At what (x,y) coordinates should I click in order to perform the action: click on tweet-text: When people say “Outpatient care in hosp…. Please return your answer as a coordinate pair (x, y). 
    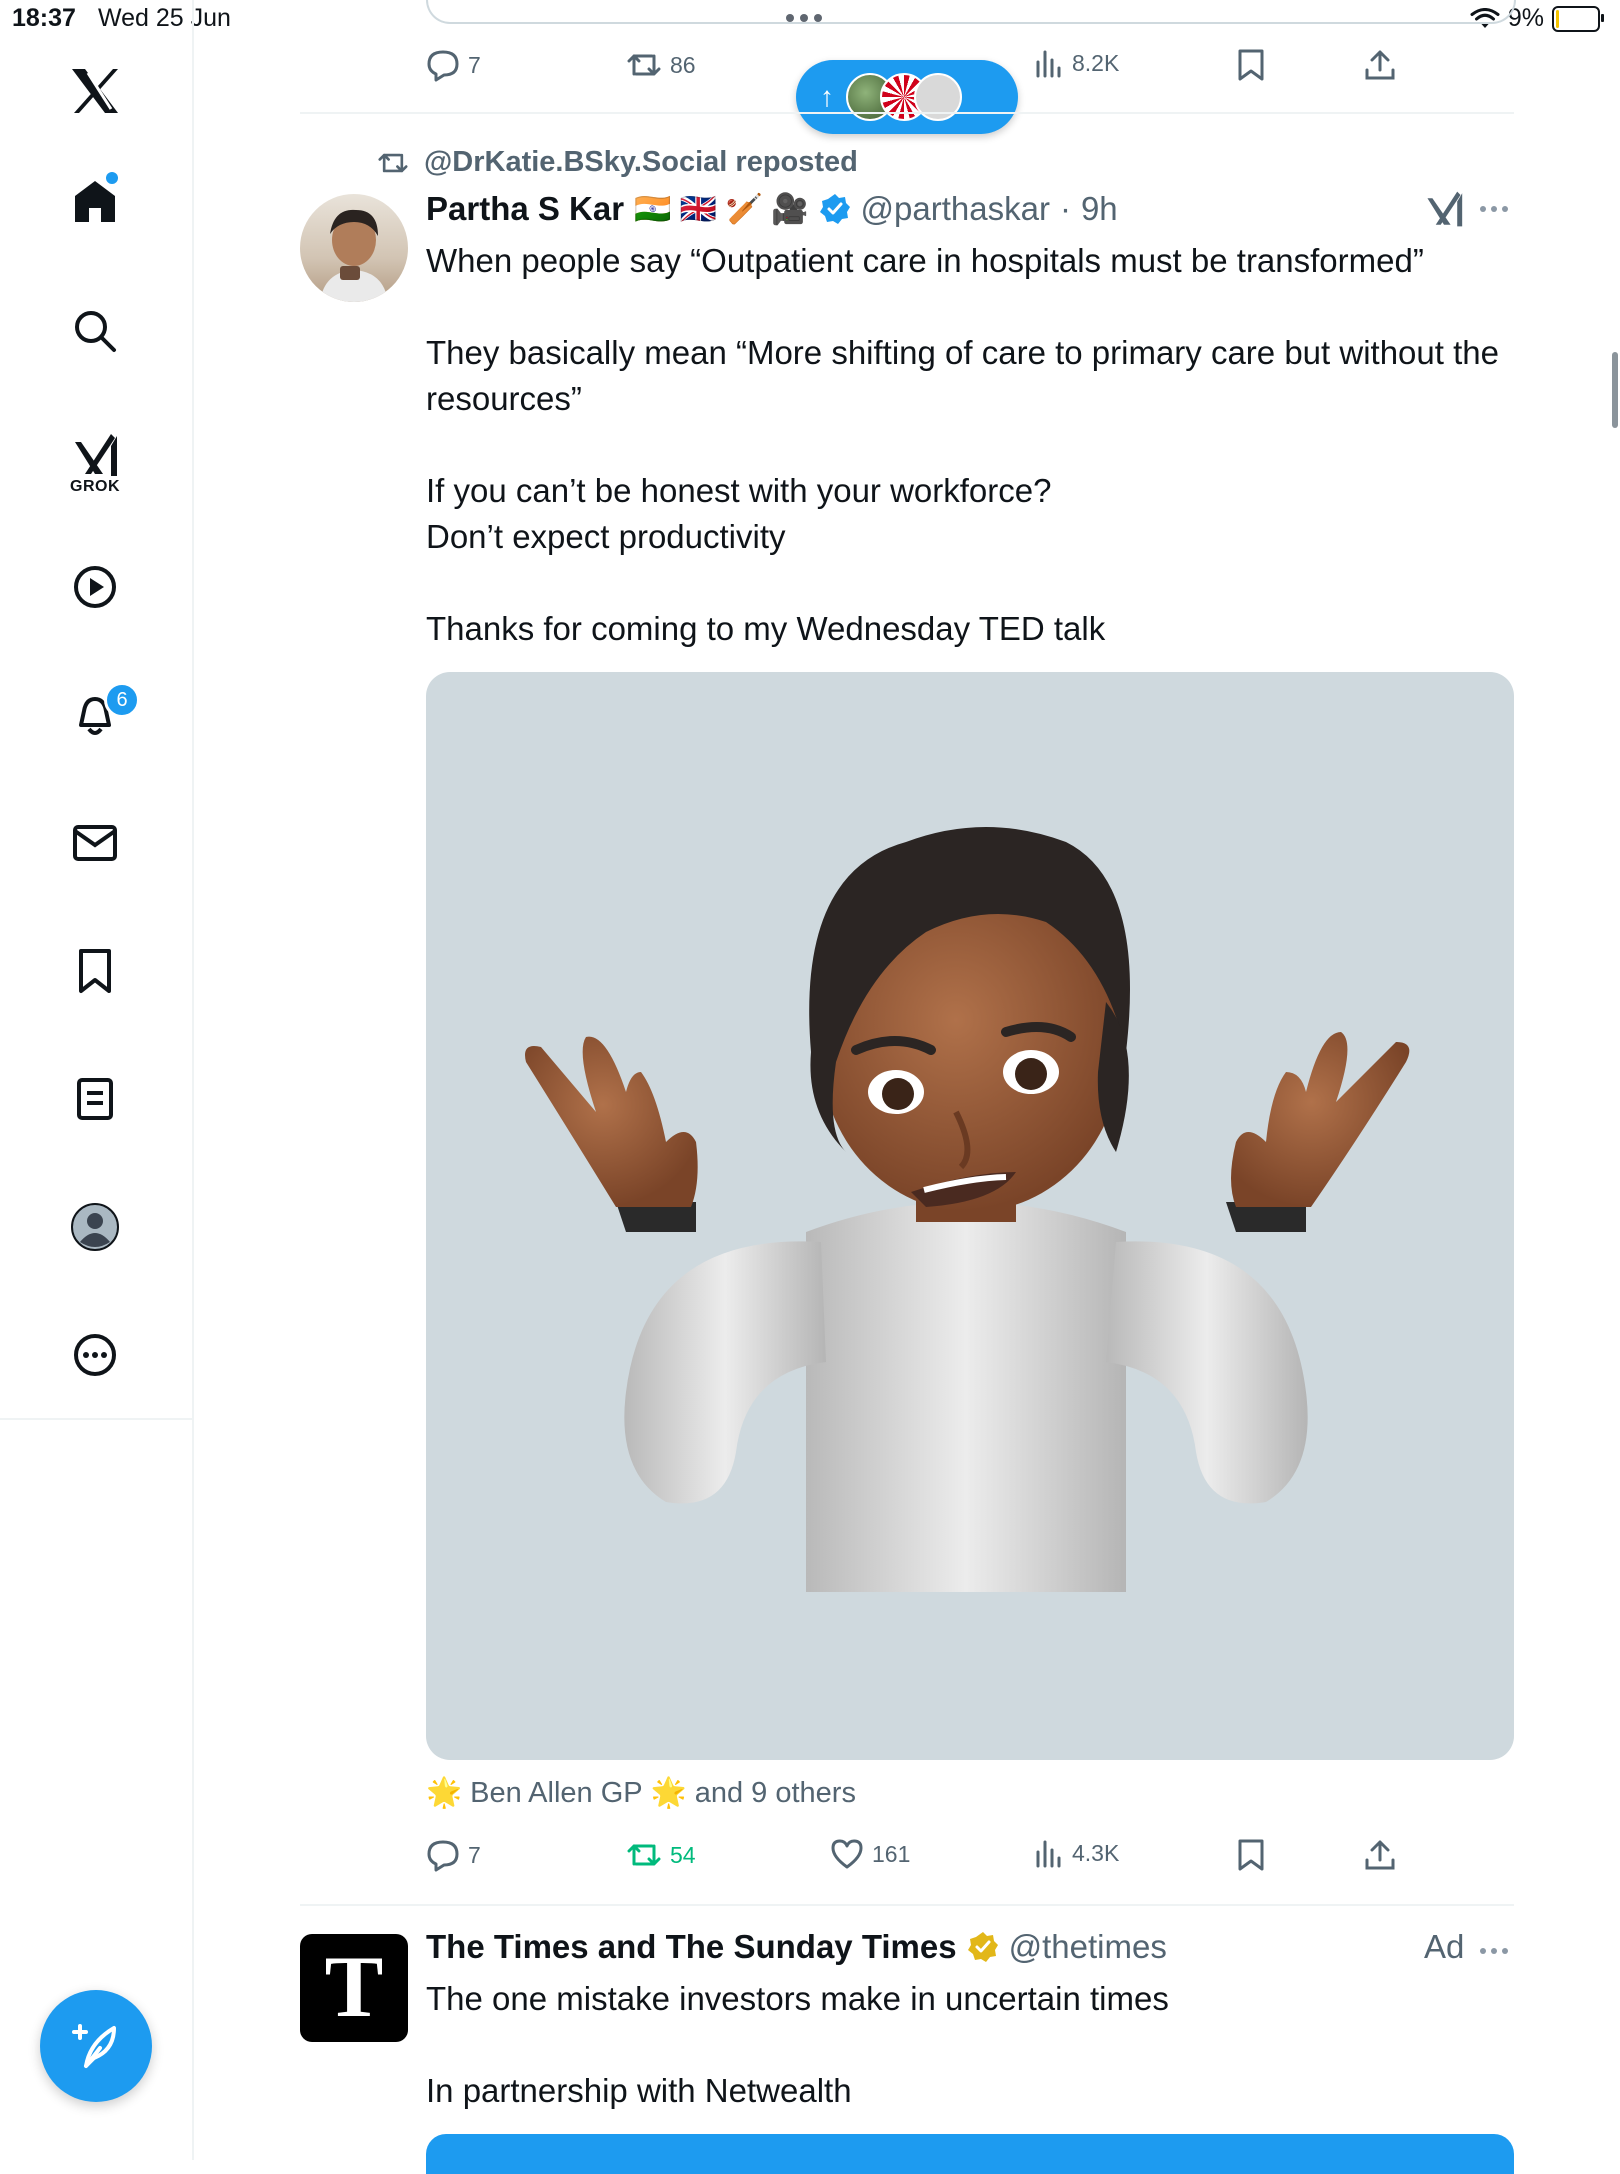
    Looking at the image, I should click on (962, 444).